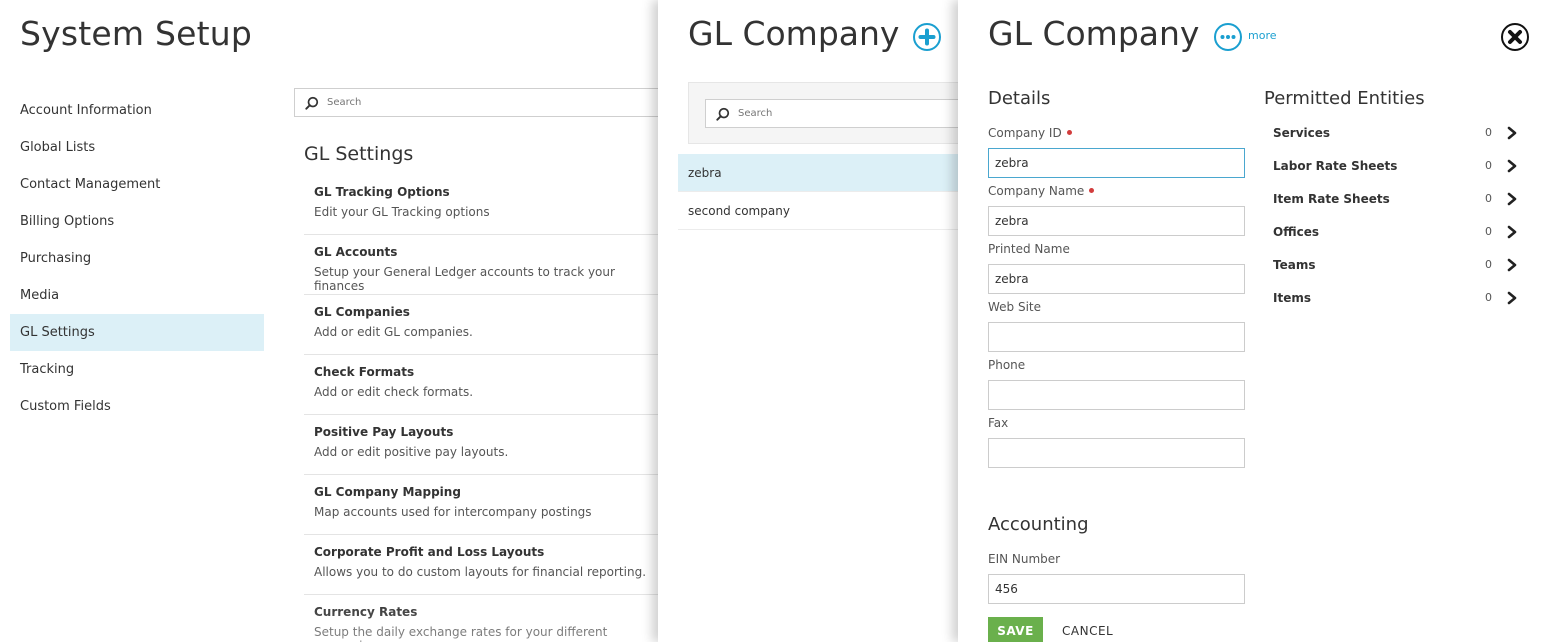 This screenshot has height=642, width=1541. I want to click on company-row-second-company: second company, so click(823, 211).